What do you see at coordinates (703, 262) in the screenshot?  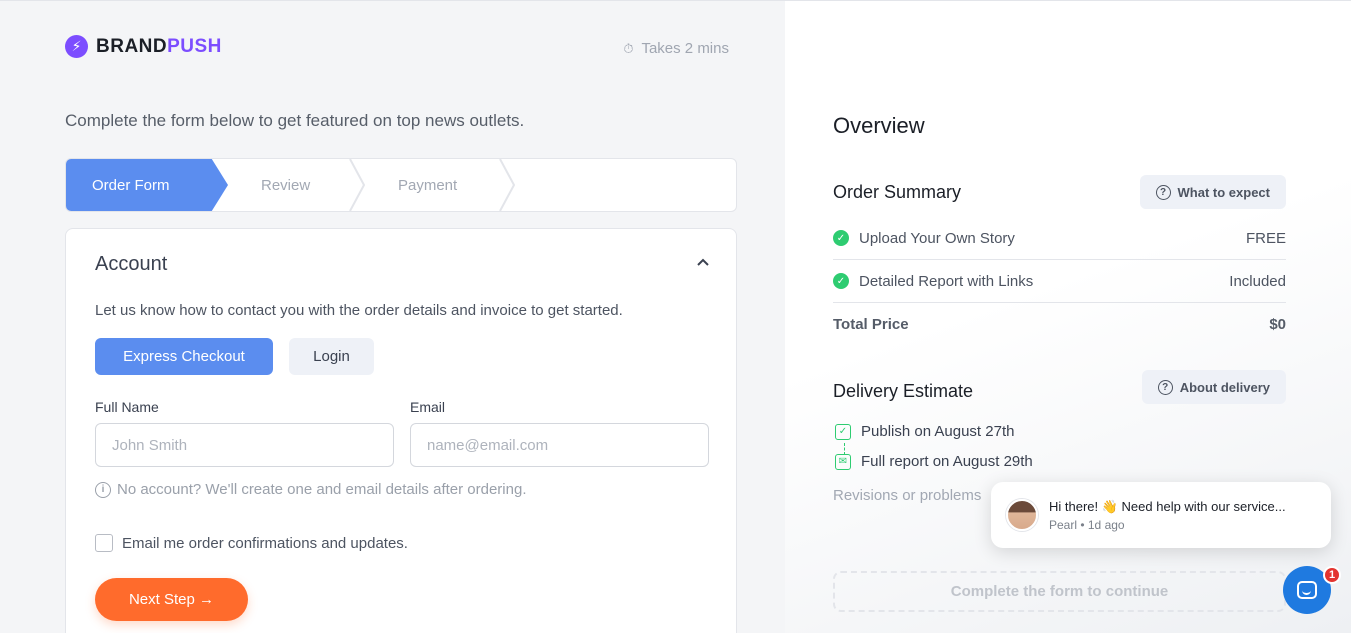 I see `chevron-up-icon` at bounding box center [703, 262].